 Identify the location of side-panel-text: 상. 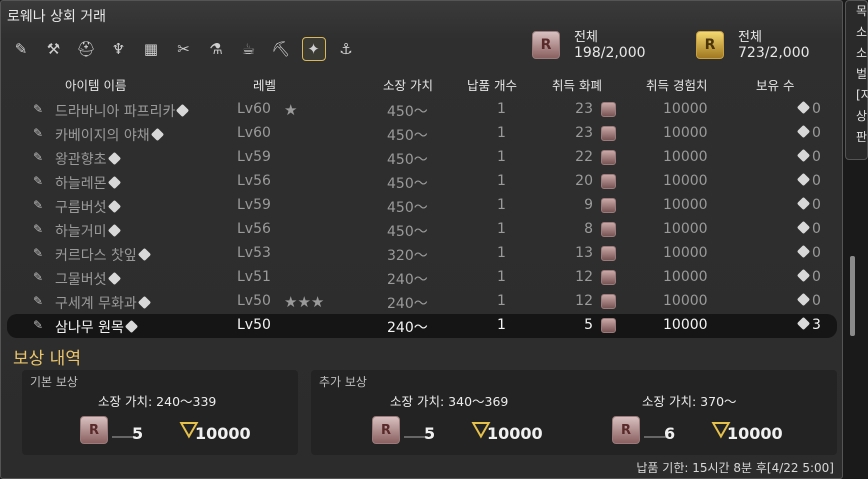
(862, 116).